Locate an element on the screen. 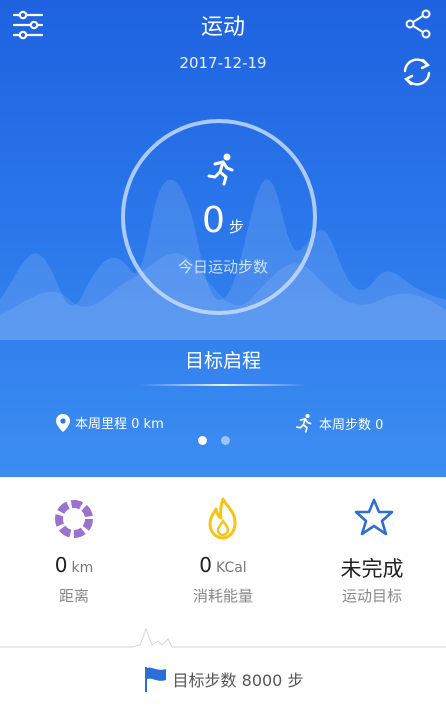  pager-dots is located at coordinates (214, 440).